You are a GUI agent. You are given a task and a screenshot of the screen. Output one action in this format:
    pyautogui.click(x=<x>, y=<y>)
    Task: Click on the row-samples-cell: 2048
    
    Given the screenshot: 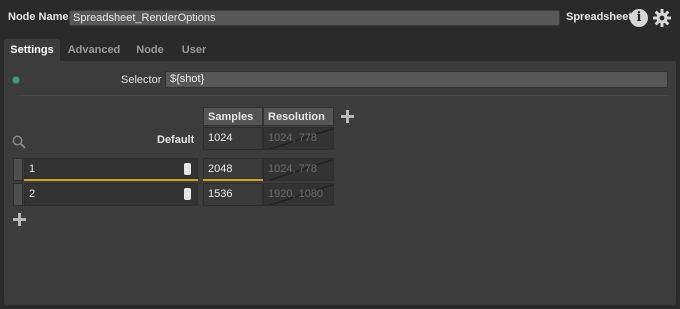 What is the action you would take?
    pyautogui.click(x=233, y=169)
    